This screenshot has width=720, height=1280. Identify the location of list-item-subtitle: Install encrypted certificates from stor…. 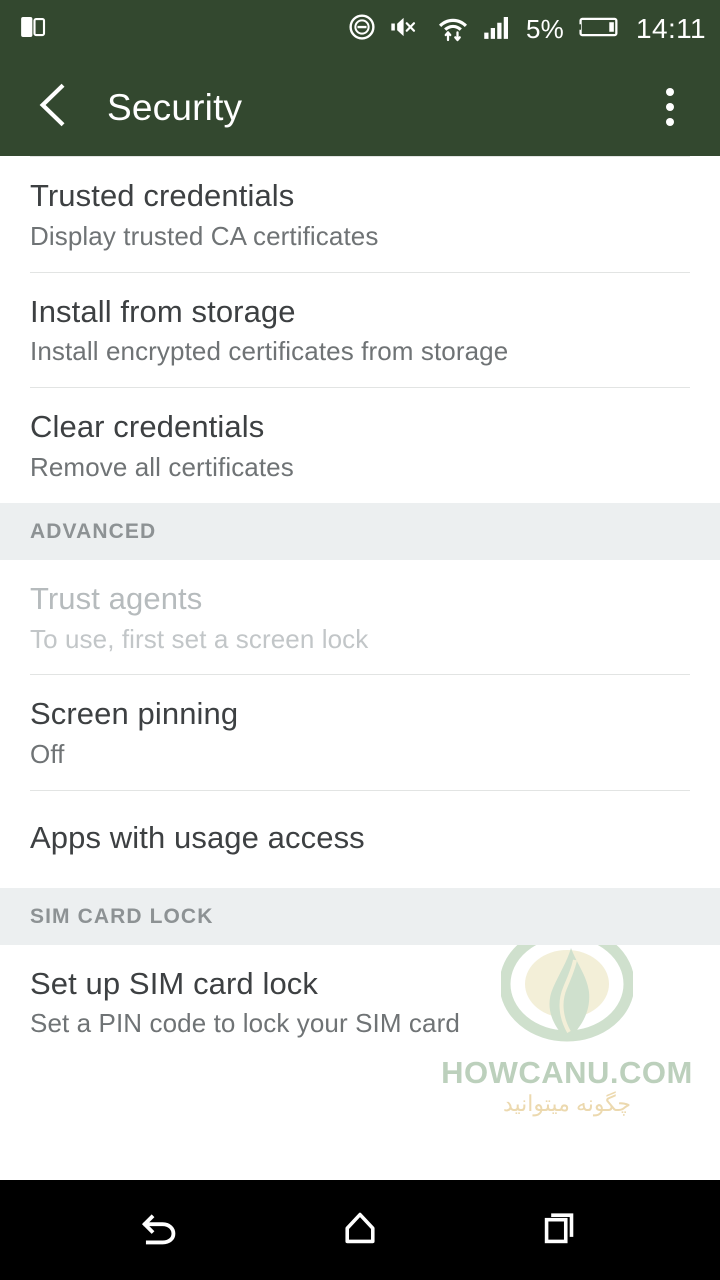
(269, 351).